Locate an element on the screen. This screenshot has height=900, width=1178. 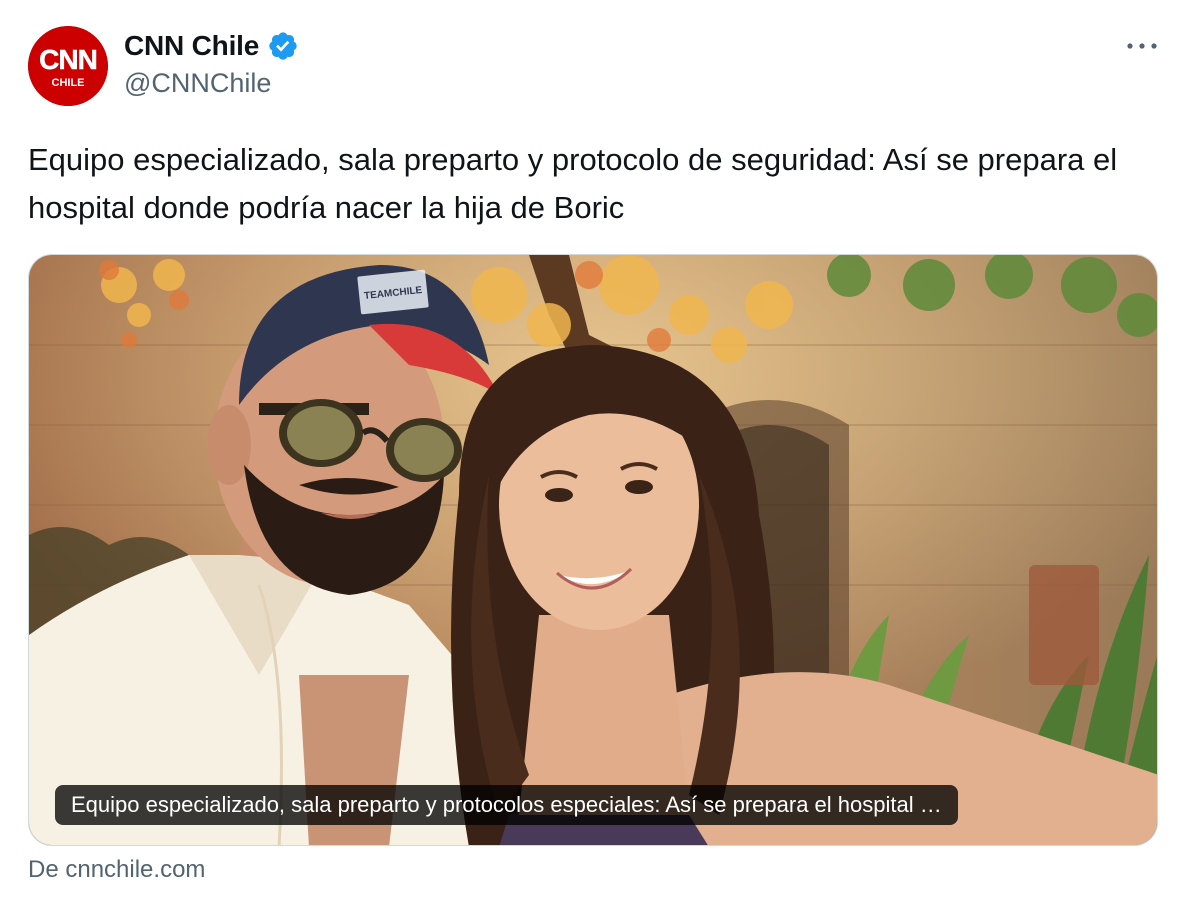
author-name-row: CNN Chile is located at coordinates (211, 46).